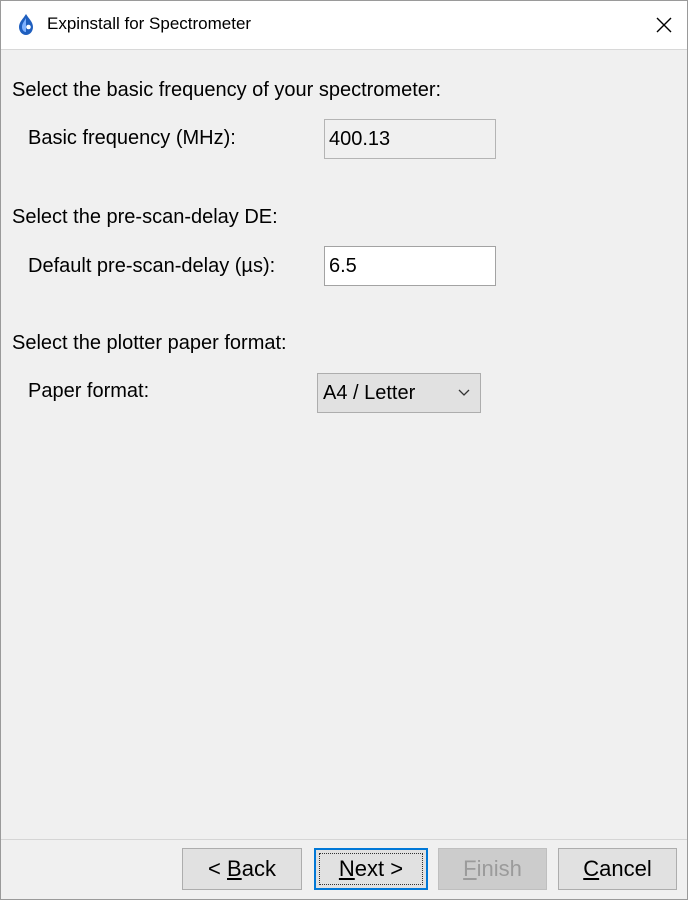 The width and height of the screenshot is (688, 900). Describe the element at coordinates (499, 868) in the screenshot. I see `finish-button-suffix: inish` at that location.